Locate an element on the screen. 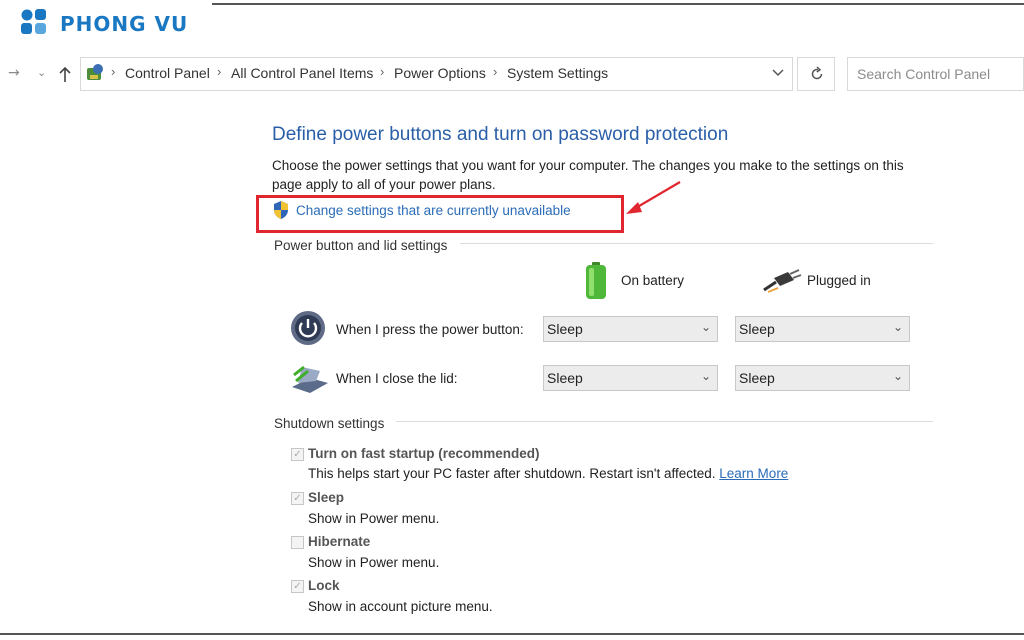  laptop-lid-icon is located at coordinates (310, 379).